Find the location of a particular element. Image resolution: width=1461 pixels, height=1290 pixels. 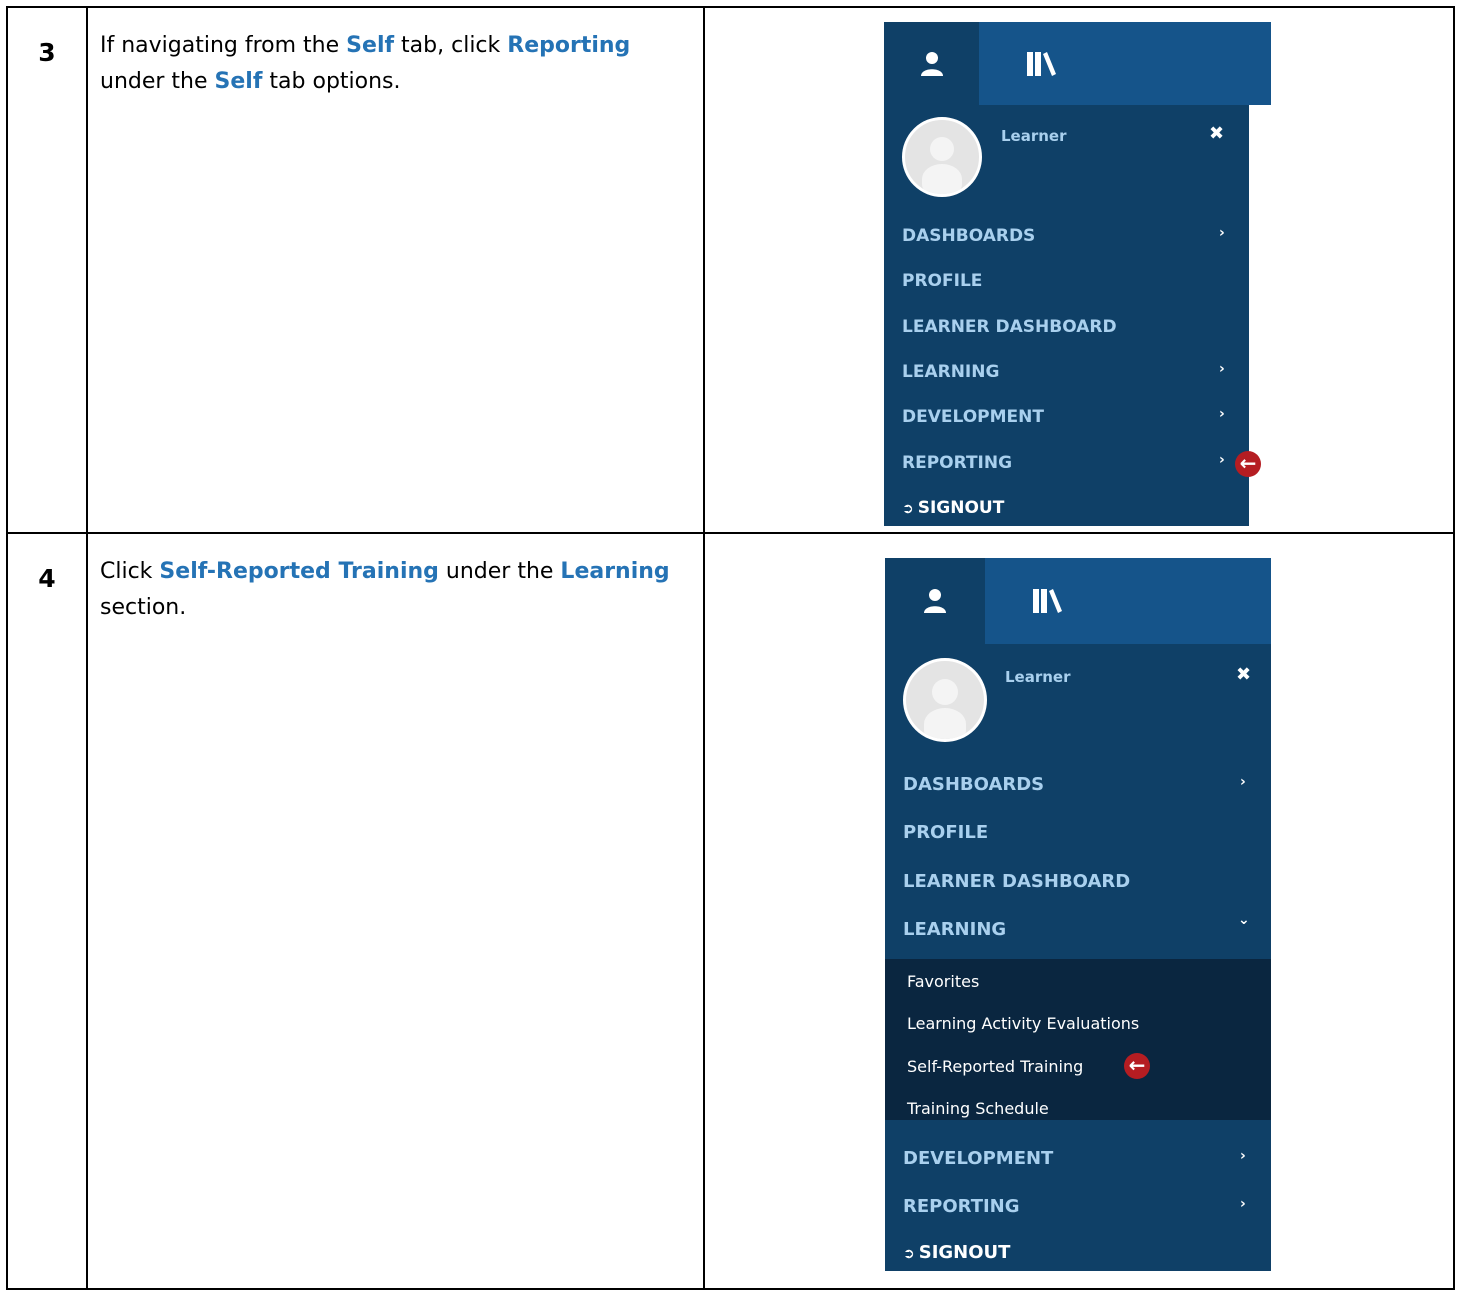

step-number: 4 is located at coordinates (48, 911).